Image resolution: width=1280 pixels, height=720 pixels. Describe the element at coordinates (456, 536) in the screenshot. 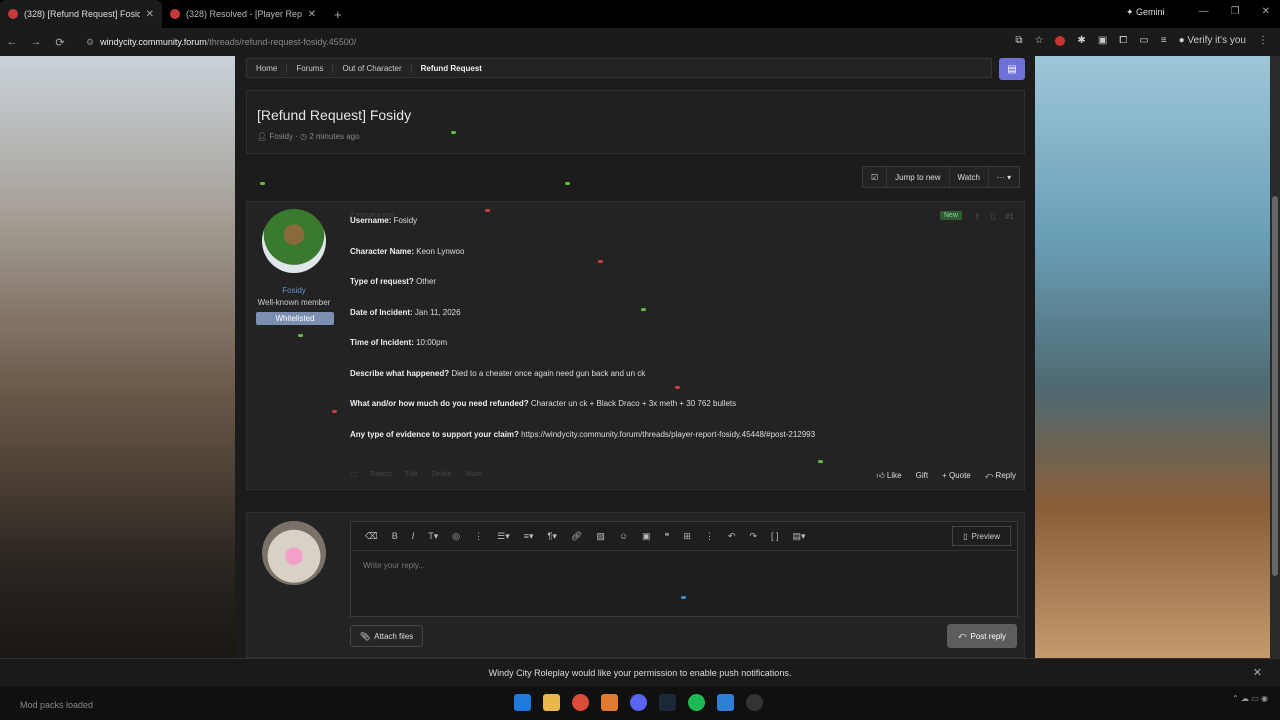

I see `color-palette-icon: ◎` at that location.